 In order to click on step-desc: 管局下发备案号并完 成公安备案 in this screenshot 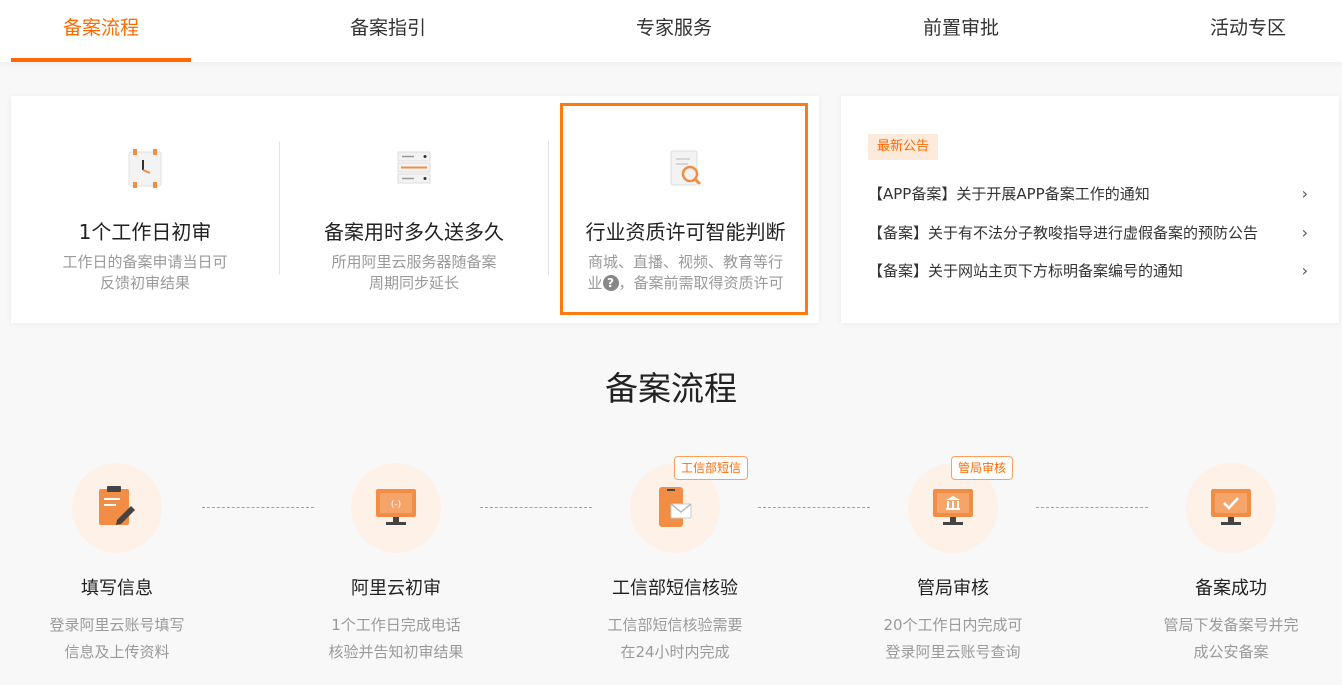, I will do `click(1231, 639)`.